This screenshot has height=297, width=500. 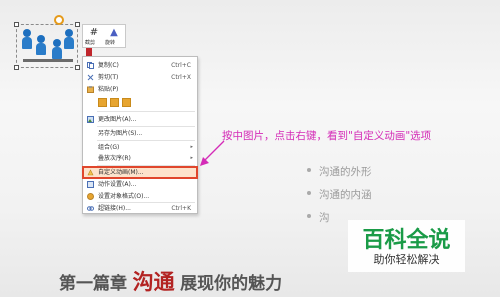 I want to click on menu-item-paste: 粘贴(P), so click(x=140, y=89).